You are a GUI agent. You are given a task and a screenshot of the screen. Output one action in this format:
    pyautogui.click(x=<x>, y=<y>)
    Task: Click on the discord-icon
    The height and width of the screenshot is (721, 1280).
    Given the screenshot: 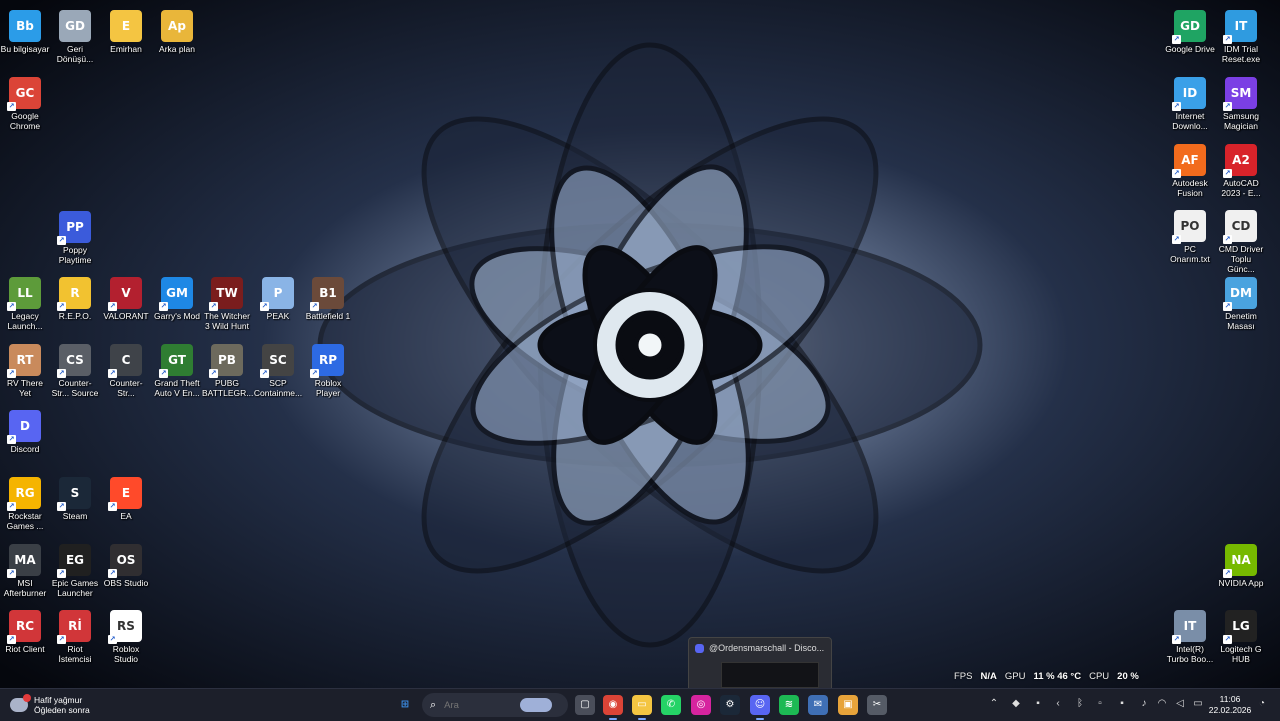 What is the action you would take?
    pyautogui.click(x=699, y=648)
    